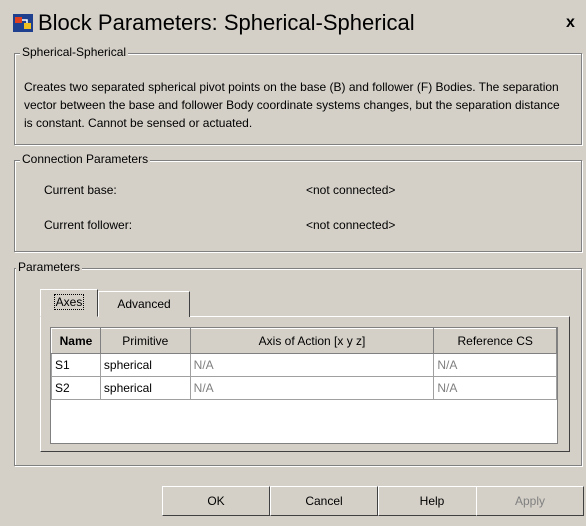 The image size is (586, 526). I want to click on cell-name: S2, so click(76, 388).